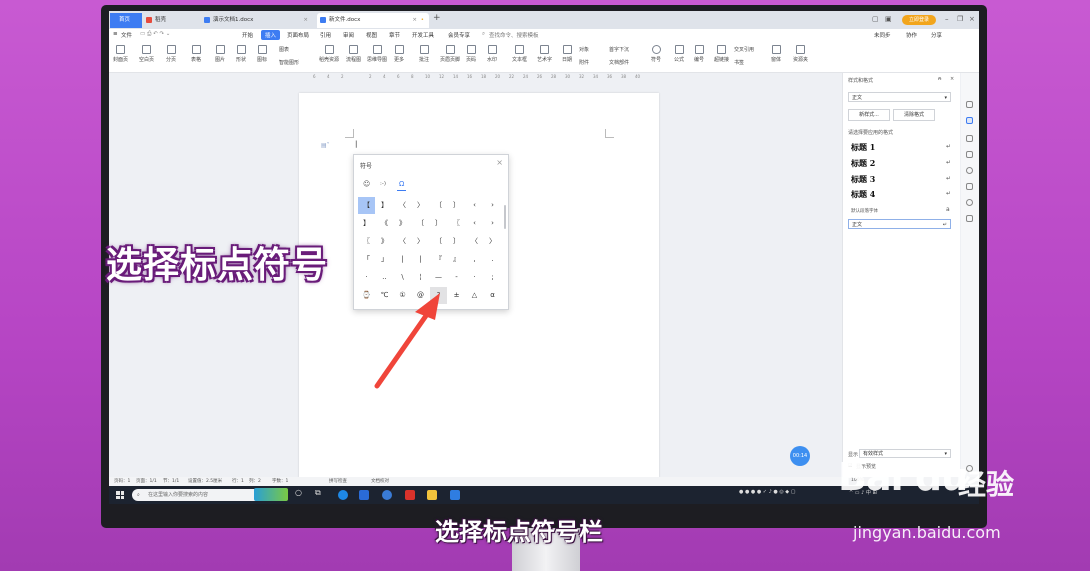 The width and height of the screenshot is (1090, 571). What do you see at coordinates (217, 265) in the screenshot?
I see `overlay-caption-left: 选择标点符号` at bounding box center [217, 265].